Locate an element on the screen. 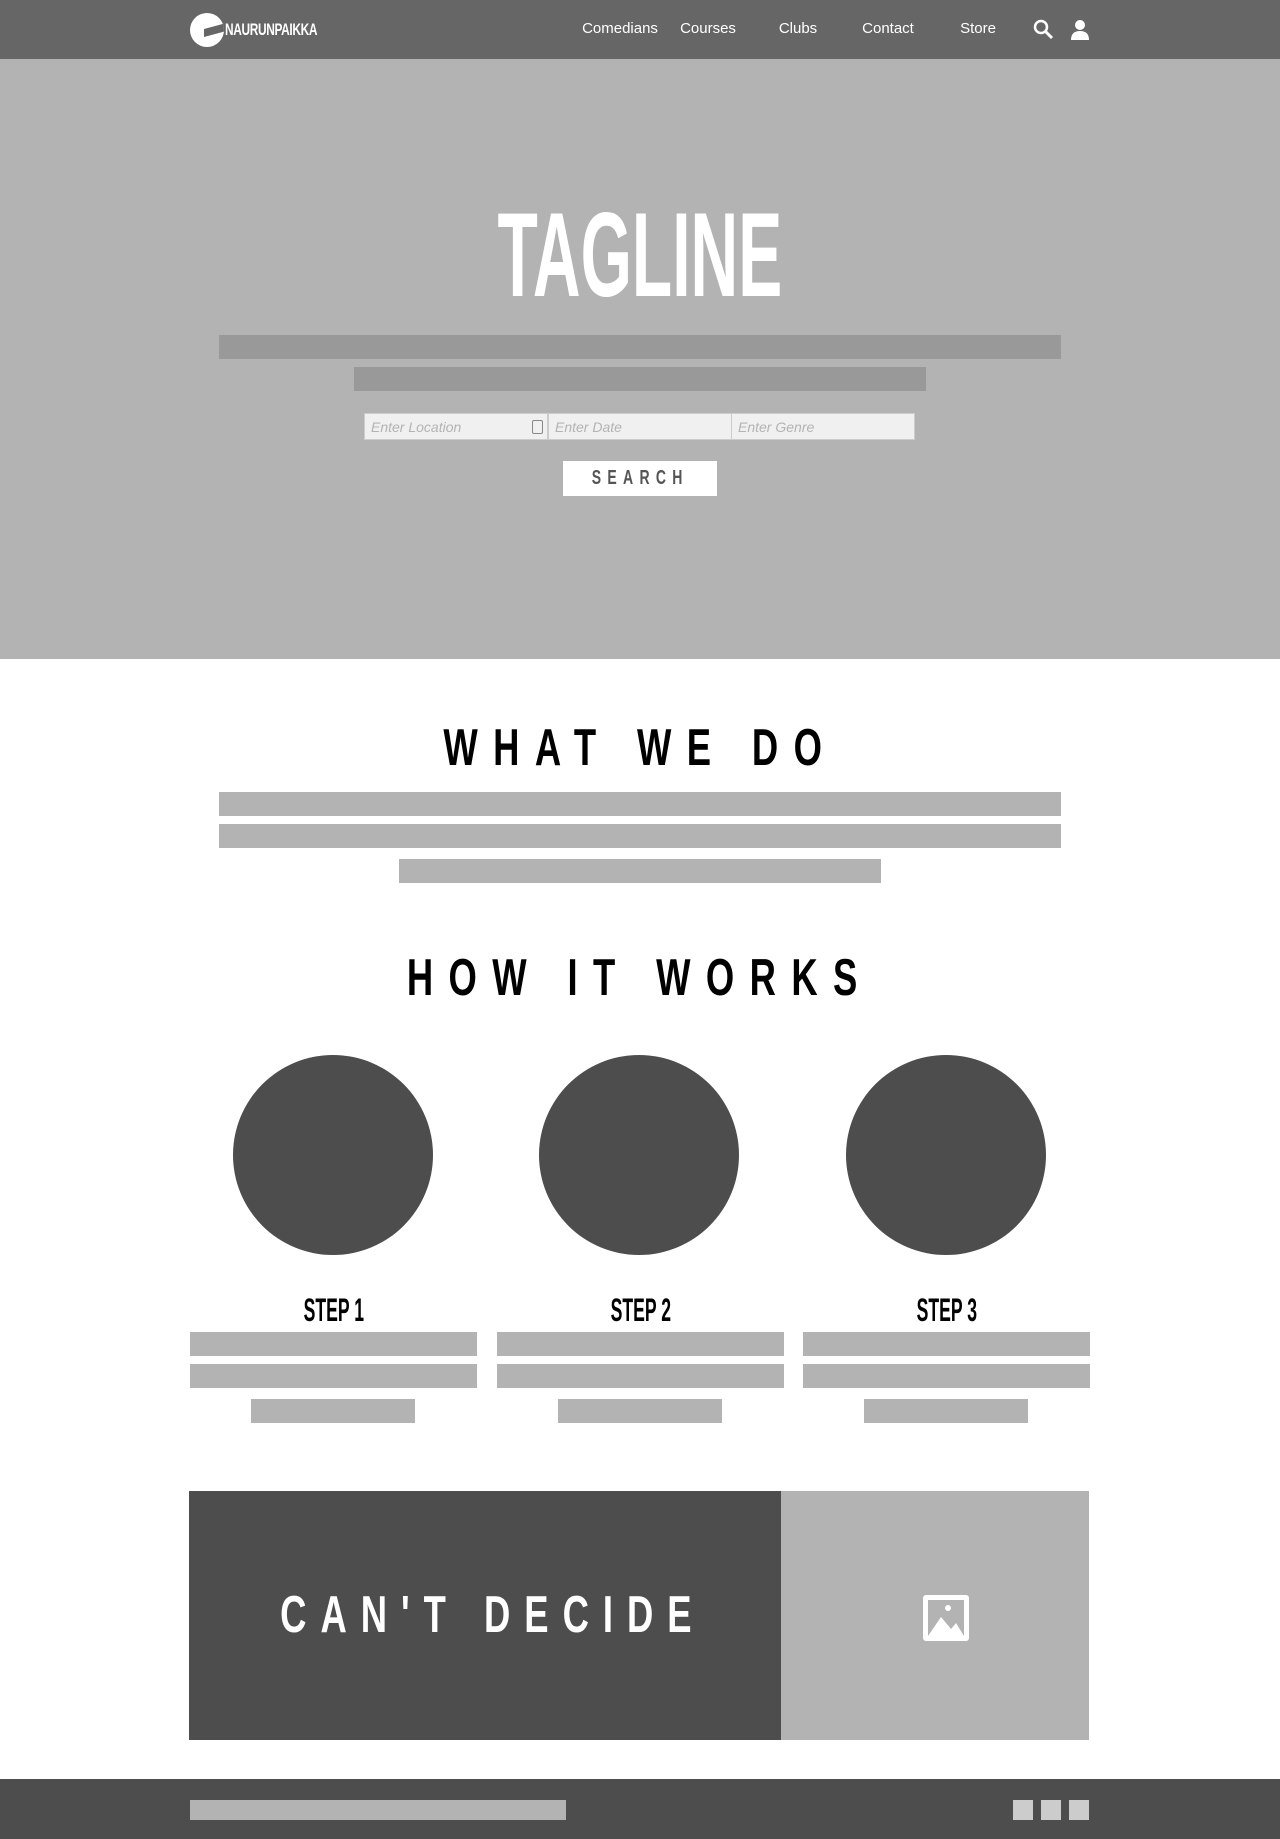 This screenshot has height=1839, width=1280. hero-tagline: TAGLINE is located at coordinates (640, 255).